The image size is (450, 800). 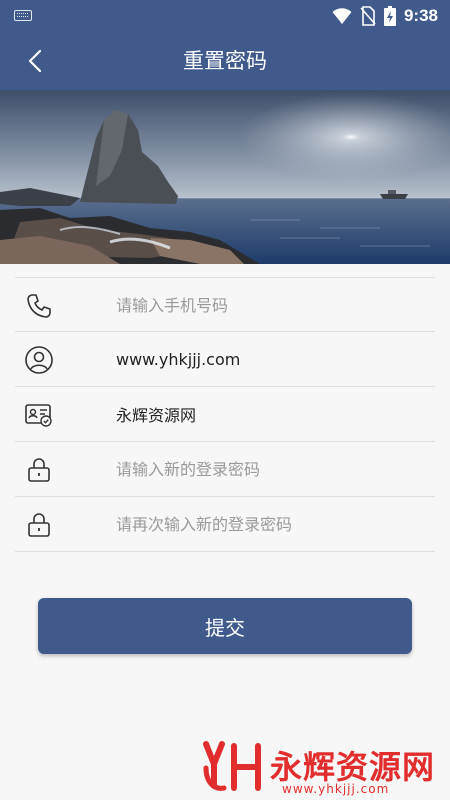 I want to click on wifi-icon, so click(x=342, y=16).